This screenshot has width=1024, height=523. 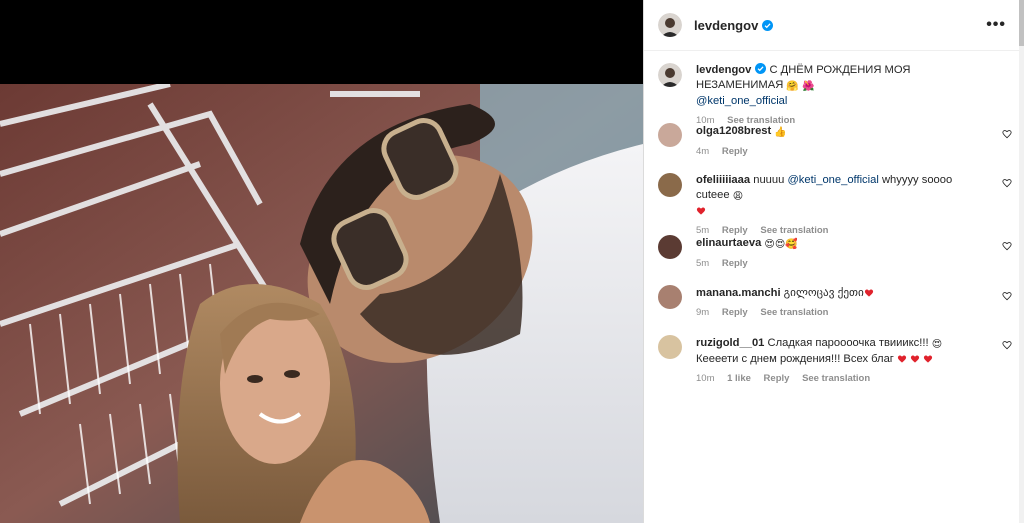 What do you see at coordinates (741, 101) in the screenshot?
I see `caption-mention-link: @keti_one_official` at bounding box center [741, 101].